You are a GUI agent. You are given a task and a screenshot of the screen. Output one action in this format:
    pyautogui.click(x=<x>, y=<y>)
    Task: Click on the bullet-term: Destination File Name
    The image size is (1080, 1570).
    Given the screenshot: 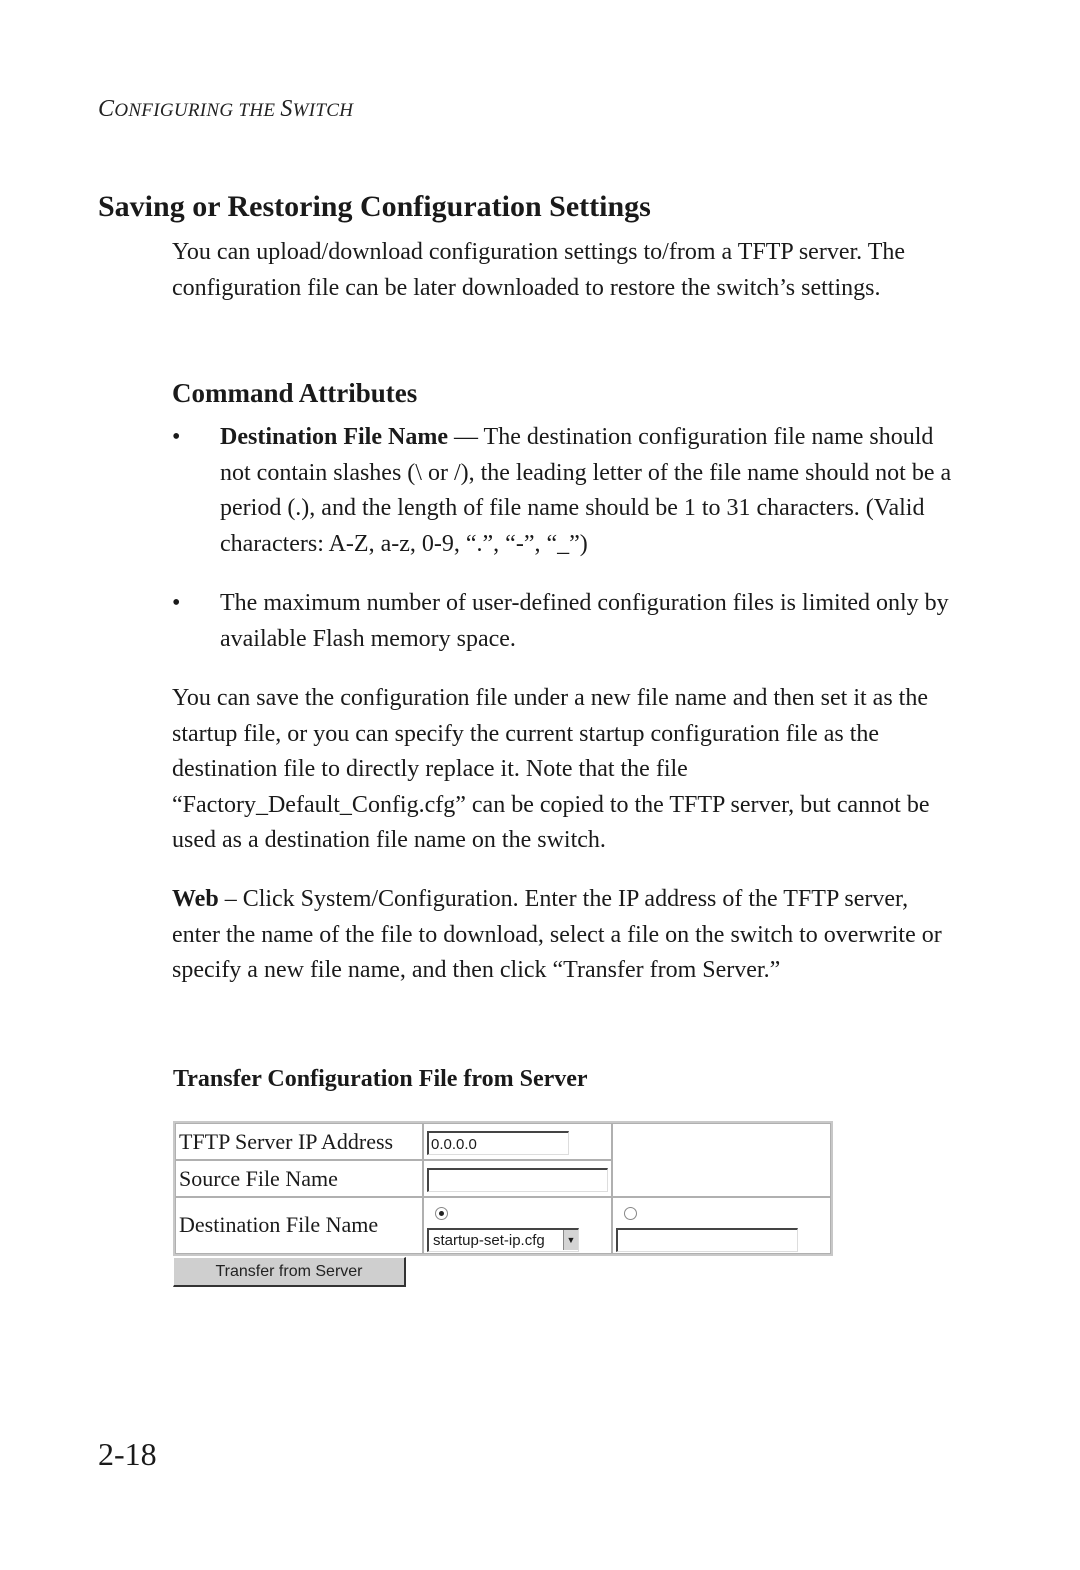 What is the action you would take?
    pyautogui.click(x=334, y=437)
    